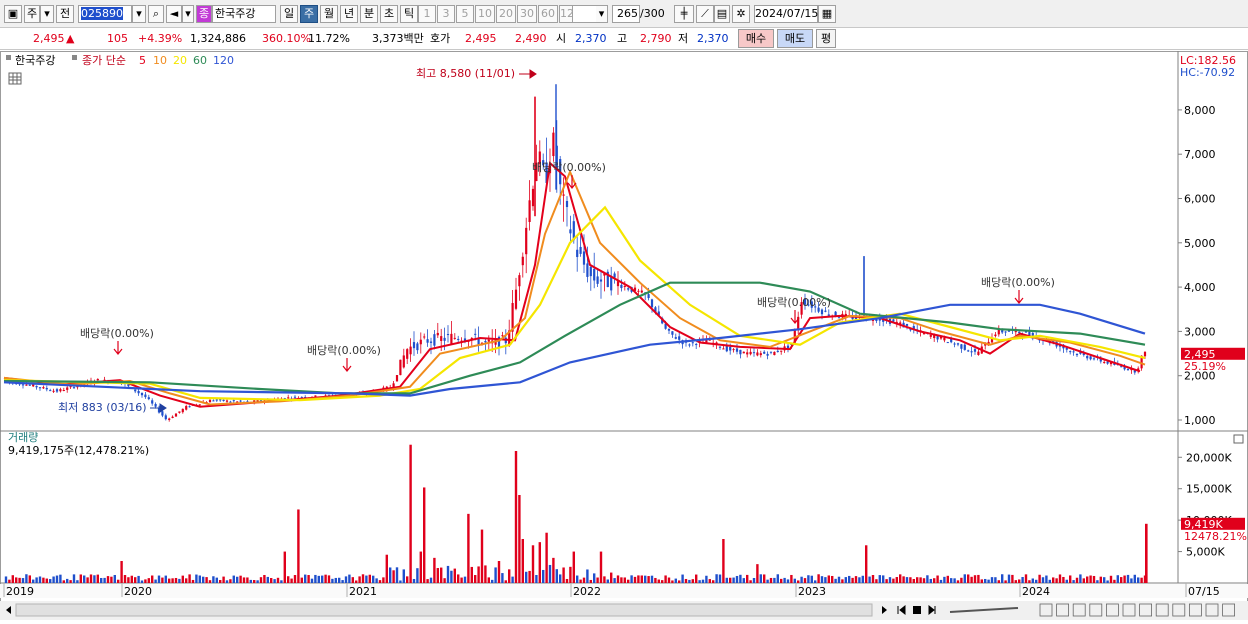 The width and height of the screenshot is (1248, 624). What do you see at coordinates (156, 14) in the screenshot?
I see `search-icon: ⌕` at bounding box center [156, 14].